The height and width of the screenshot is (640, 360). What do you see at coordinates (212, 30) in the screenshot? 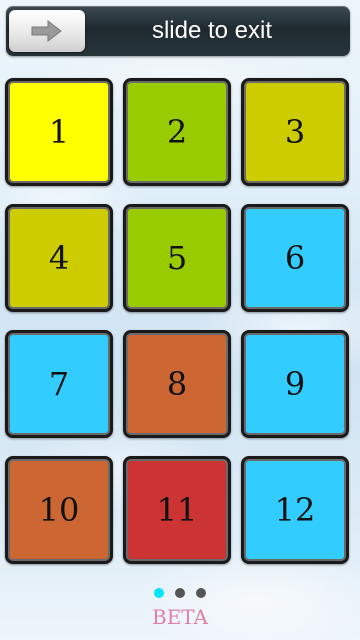
I see `slide-label: slide to exit` at bounding box center [212, 30].